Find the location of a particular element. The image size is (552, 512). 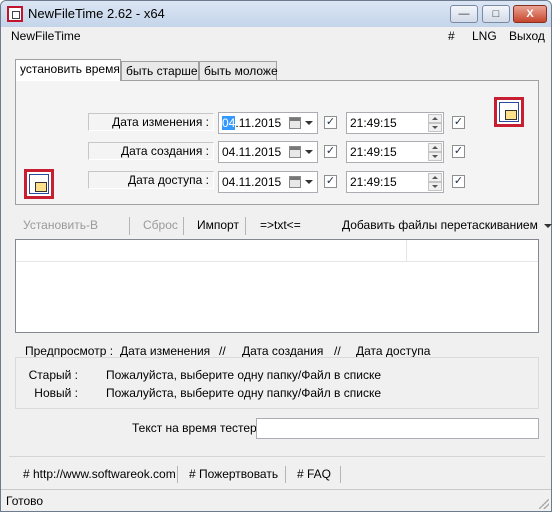

date-created-checkbox: ✓ is located at coordinates (330, 151).